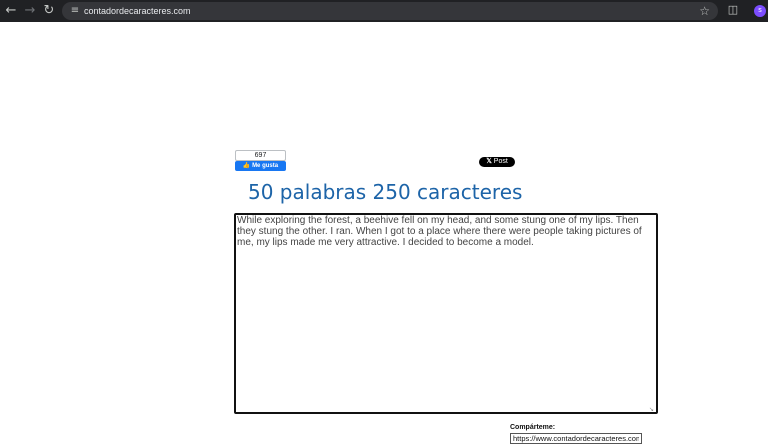  What do you see at coordinates (75, 11) in the screenshot?
I see `tune-icon: ≡` at bounding box center [75, 11].